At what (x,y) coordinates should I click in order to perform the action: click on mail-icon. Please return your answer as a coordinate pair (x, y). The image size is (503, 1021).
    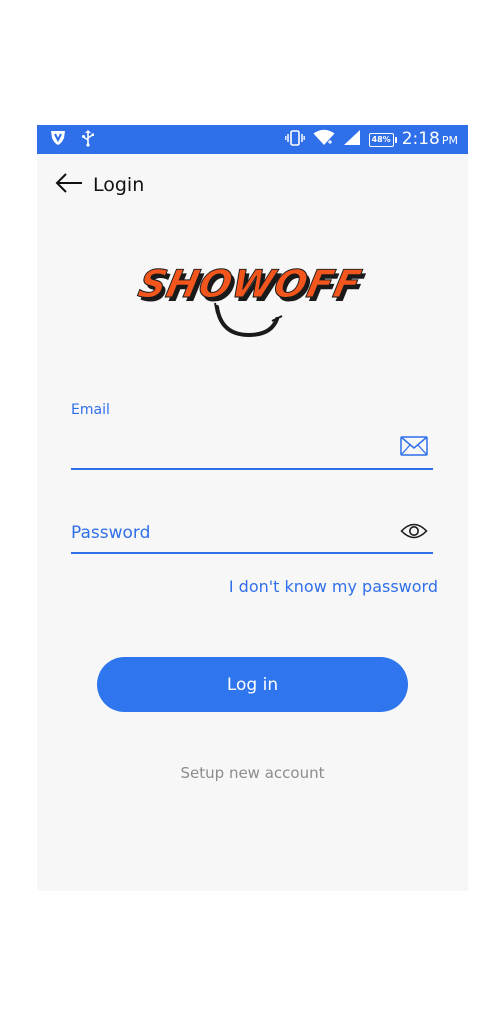
    Looking at the image, I should click on (414, 446).